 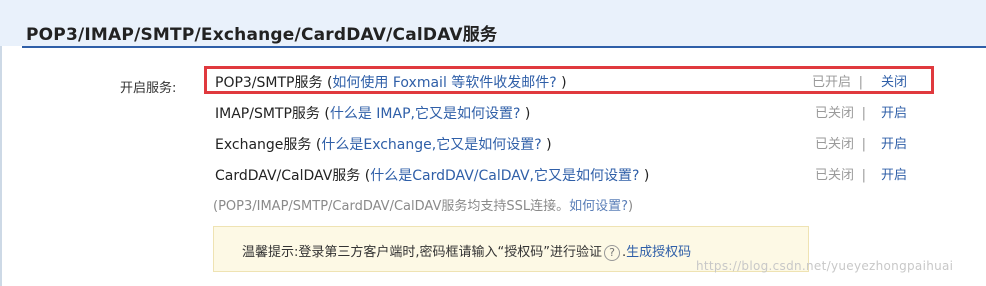 What do you see at coordinates (504, 47) in the screenshot?
I see `section-divider` at bounding box center [504, 47].